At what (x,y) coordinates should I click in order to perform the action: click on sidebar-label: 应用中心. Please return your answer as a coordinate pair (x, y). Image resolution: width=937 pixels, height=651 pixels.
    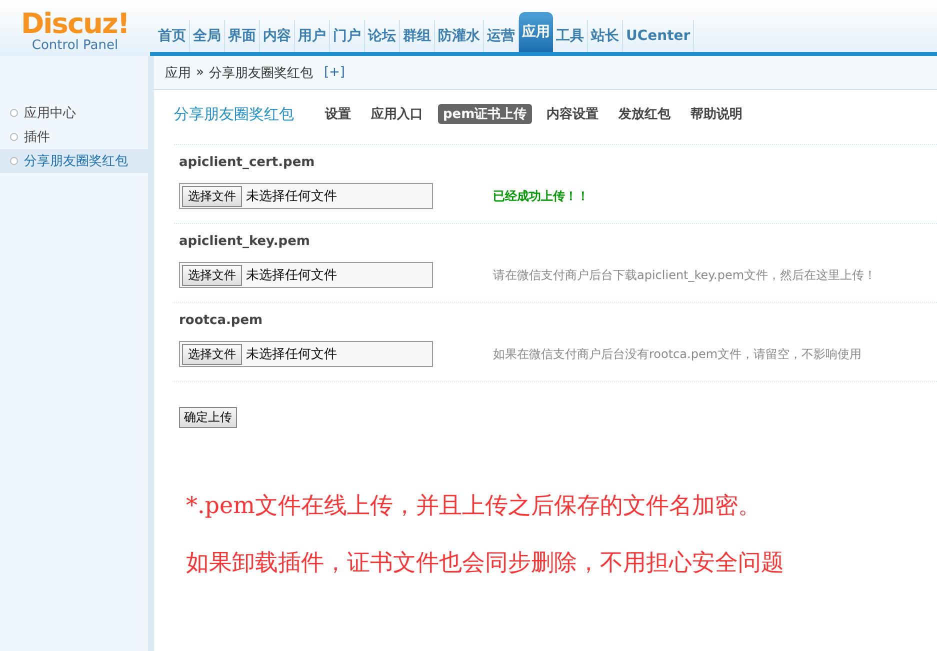
    Looking at the image, I should click on (50, 113).